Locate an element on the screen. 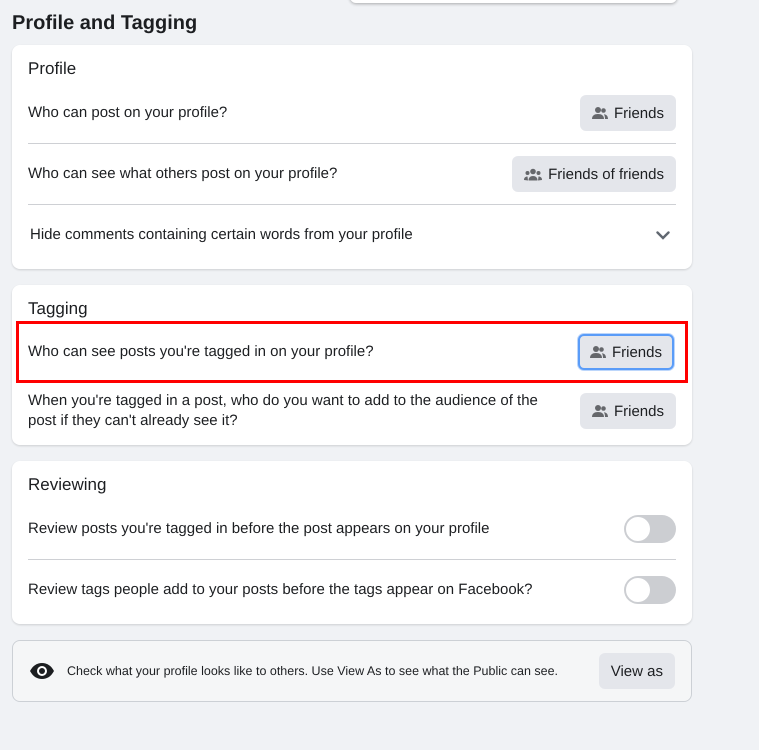 The image size is (759, 750). setting-label: When you're tagged in a post, who do you want to add to the audience of the post if they can't already see it? is located at coordinates (283, 411).